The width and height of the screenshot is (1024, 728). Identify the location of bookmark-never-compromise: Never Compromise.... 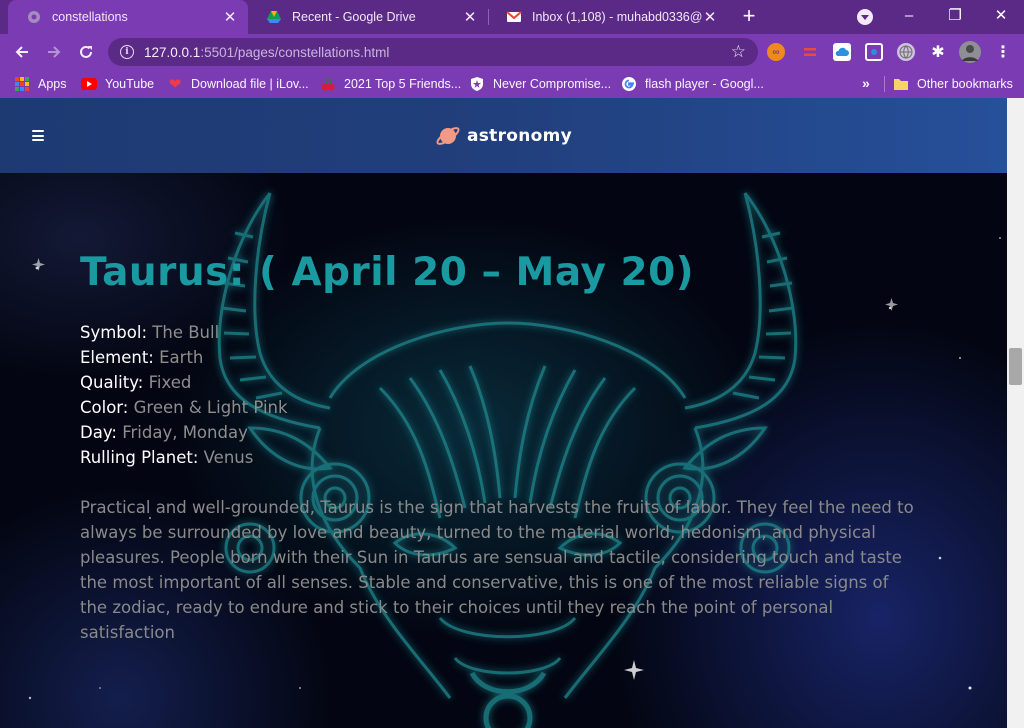
(540, 84).